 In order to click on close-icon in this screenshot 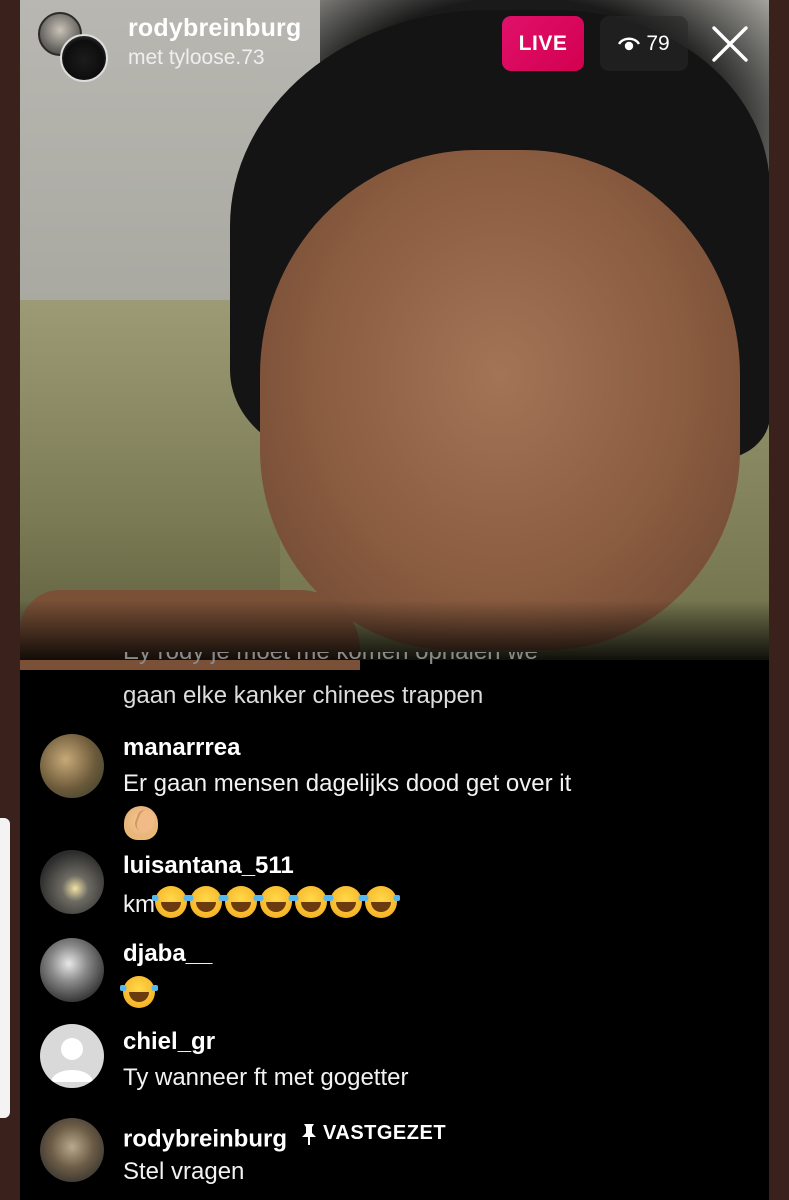, I will do `click(730, 44)`.